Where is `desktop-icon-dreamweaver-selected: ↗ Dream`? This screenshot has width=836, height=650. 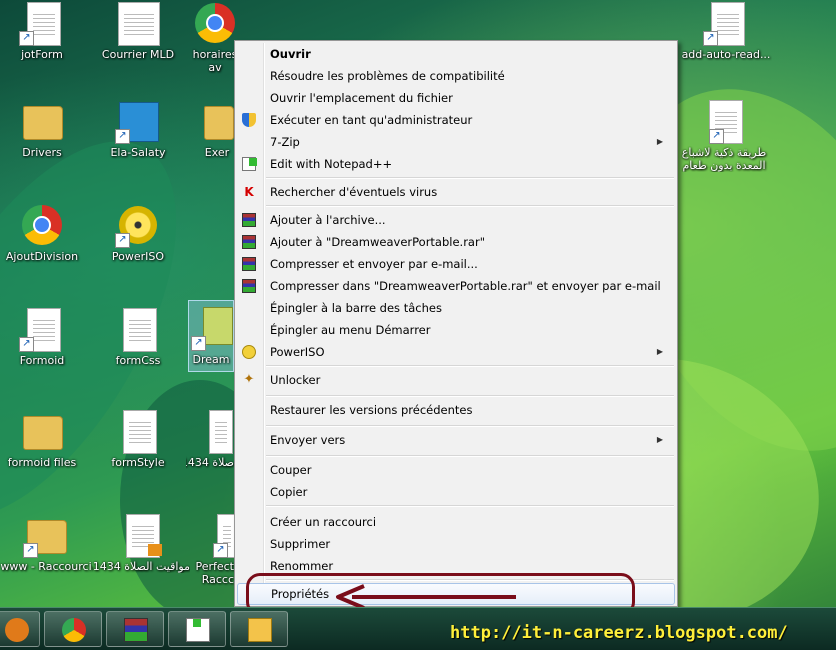
desktop-icon-dreamweaver-selected: ↗ Dream is located at coordinates (211, 336).